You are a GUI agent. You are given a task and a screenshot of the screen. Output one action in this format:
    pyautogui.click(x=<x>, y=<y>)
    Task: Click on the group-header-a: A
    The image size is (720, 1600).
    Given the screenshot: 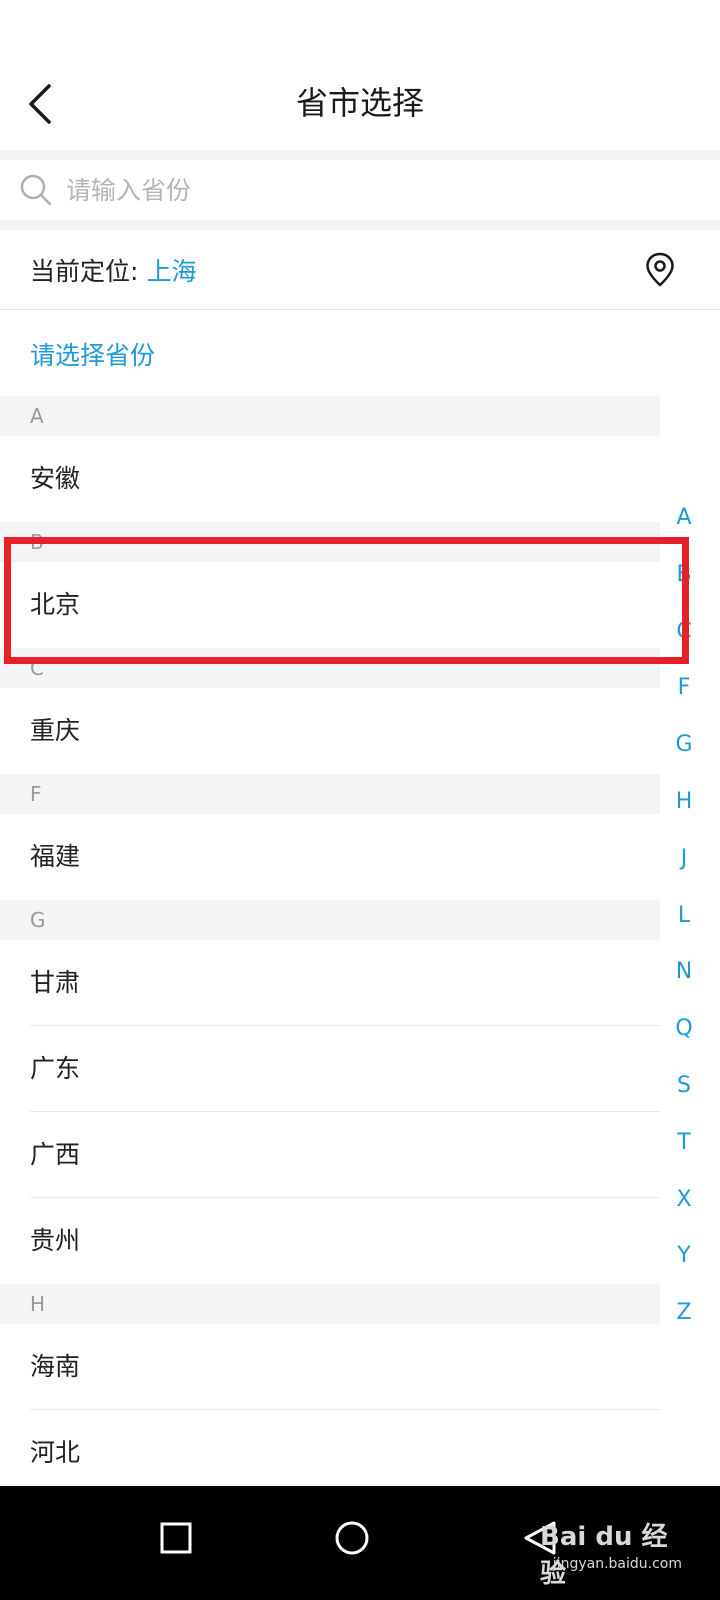 What is the action you would take?
    pyautogui.click(x=330, y=416)
    